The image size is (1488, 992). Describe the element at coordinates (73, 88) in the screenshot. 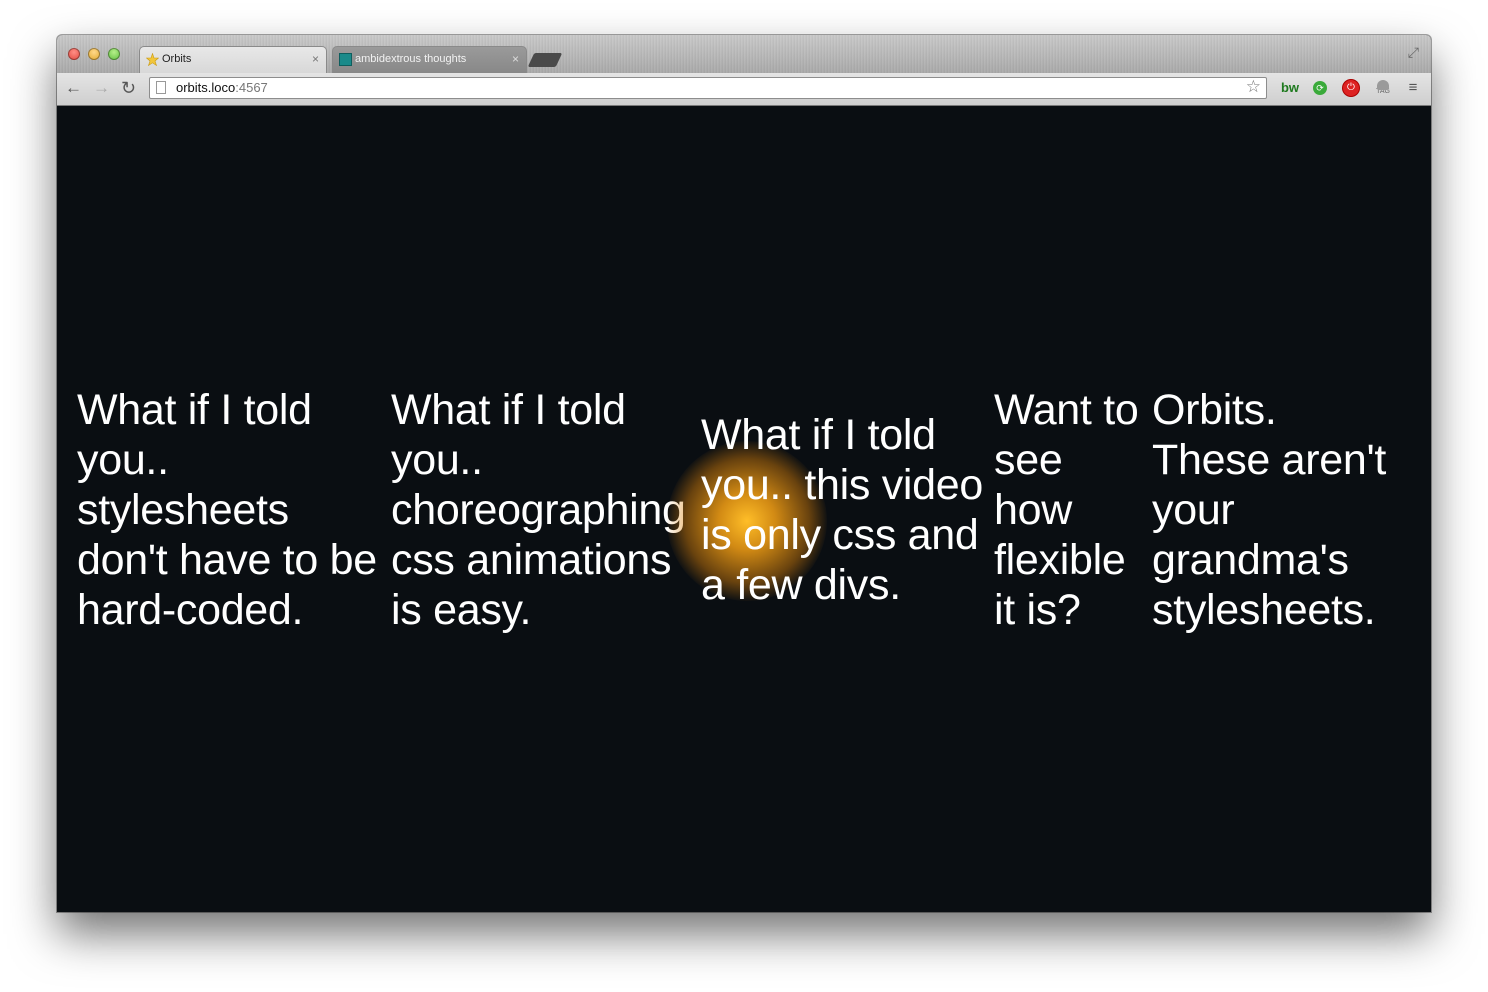

I see `back-arrow-icon: ←` at that location.